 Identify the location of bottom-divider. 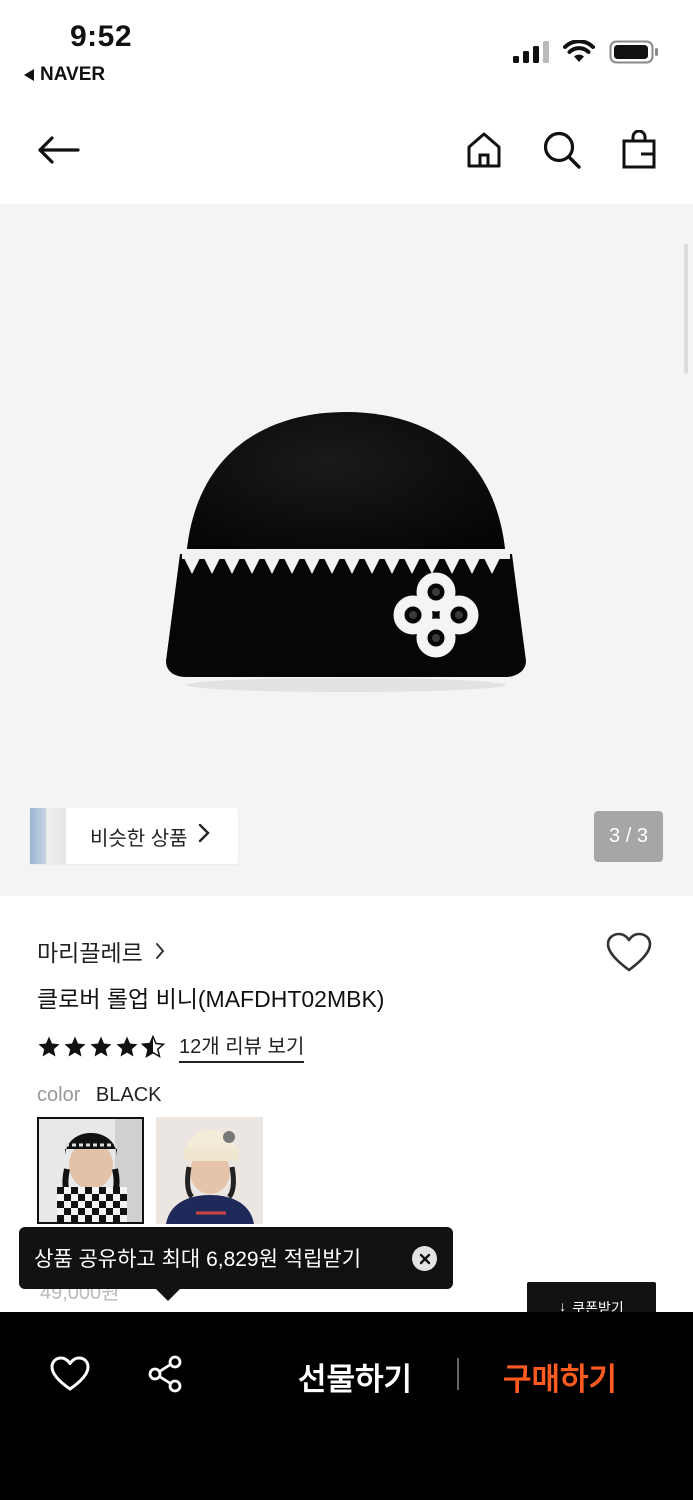
(458, 1374).